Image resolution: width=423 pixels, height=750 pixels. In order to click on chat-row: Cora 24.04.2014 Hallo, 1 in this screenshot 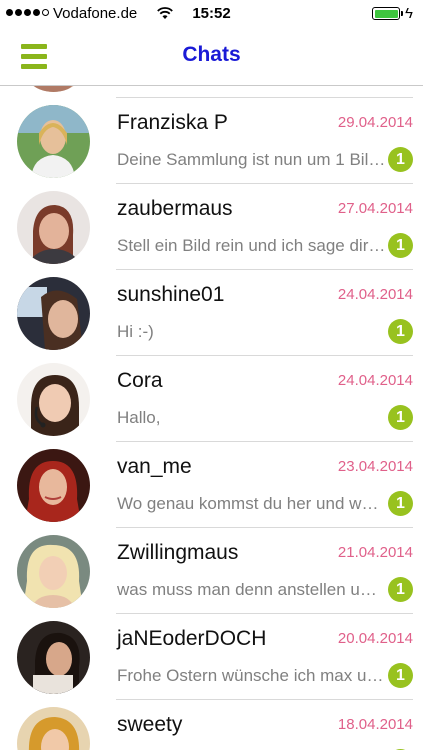, I will do `click(211, 399)`.